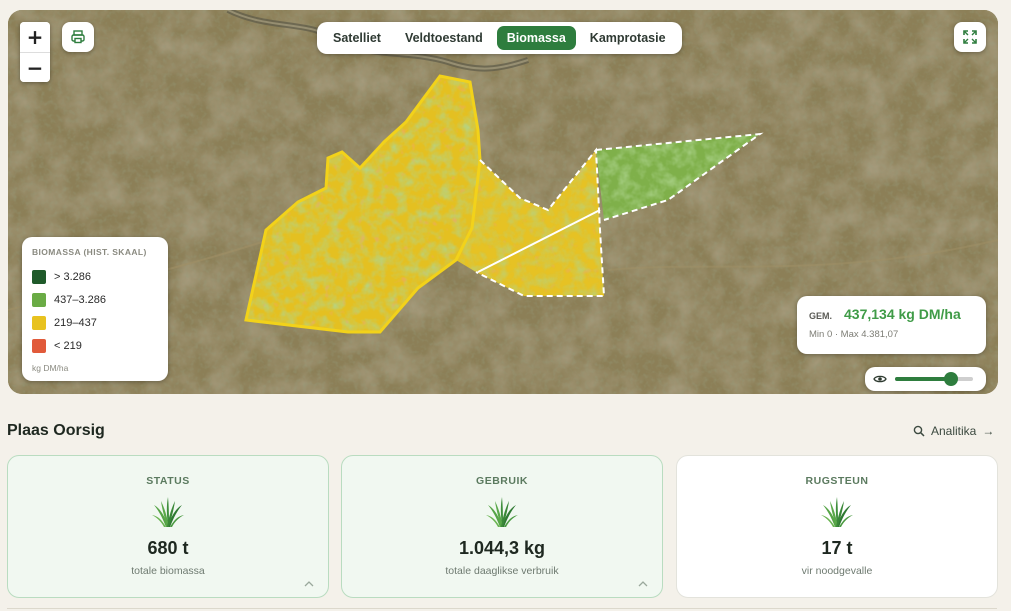 This screenshot has height=611, width=1011. Describe the element at coordinates (502, 481) in the screenshot. I see `card-title: GEBRUIK` at that location.